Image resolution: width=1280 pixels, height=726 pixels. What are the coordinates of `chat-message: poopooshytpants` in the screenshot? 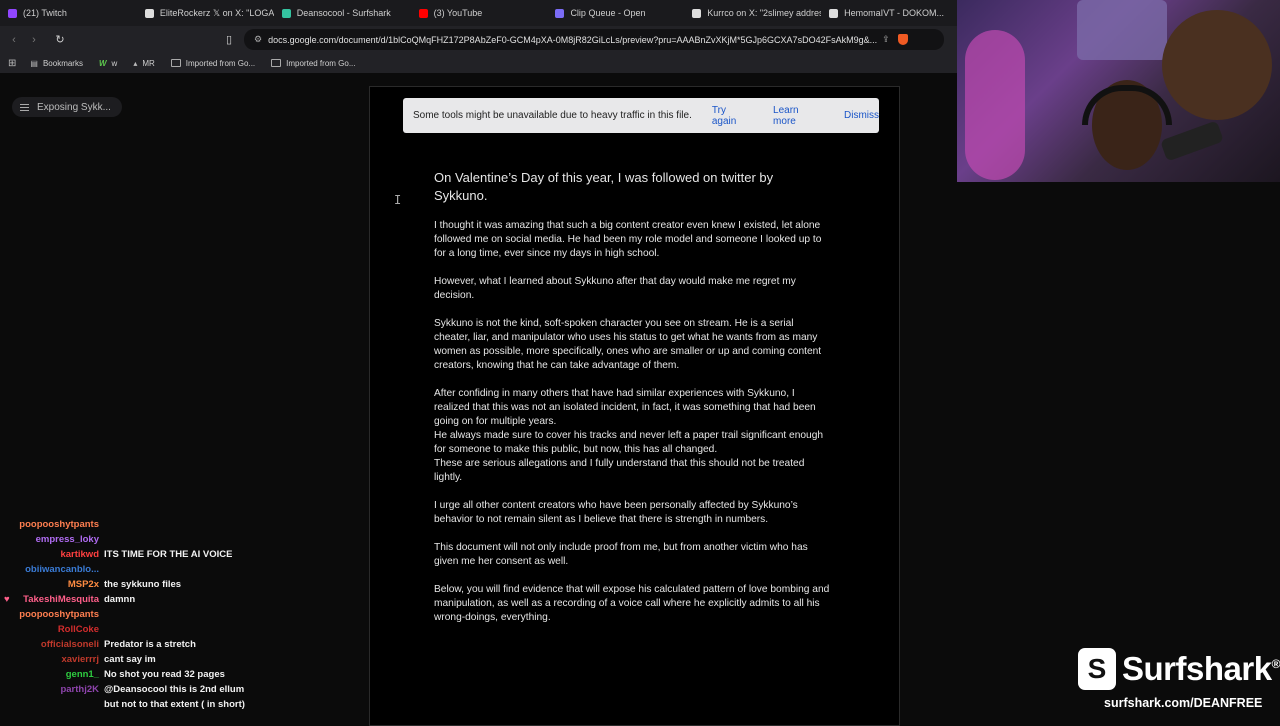 It's located at (150, 614).